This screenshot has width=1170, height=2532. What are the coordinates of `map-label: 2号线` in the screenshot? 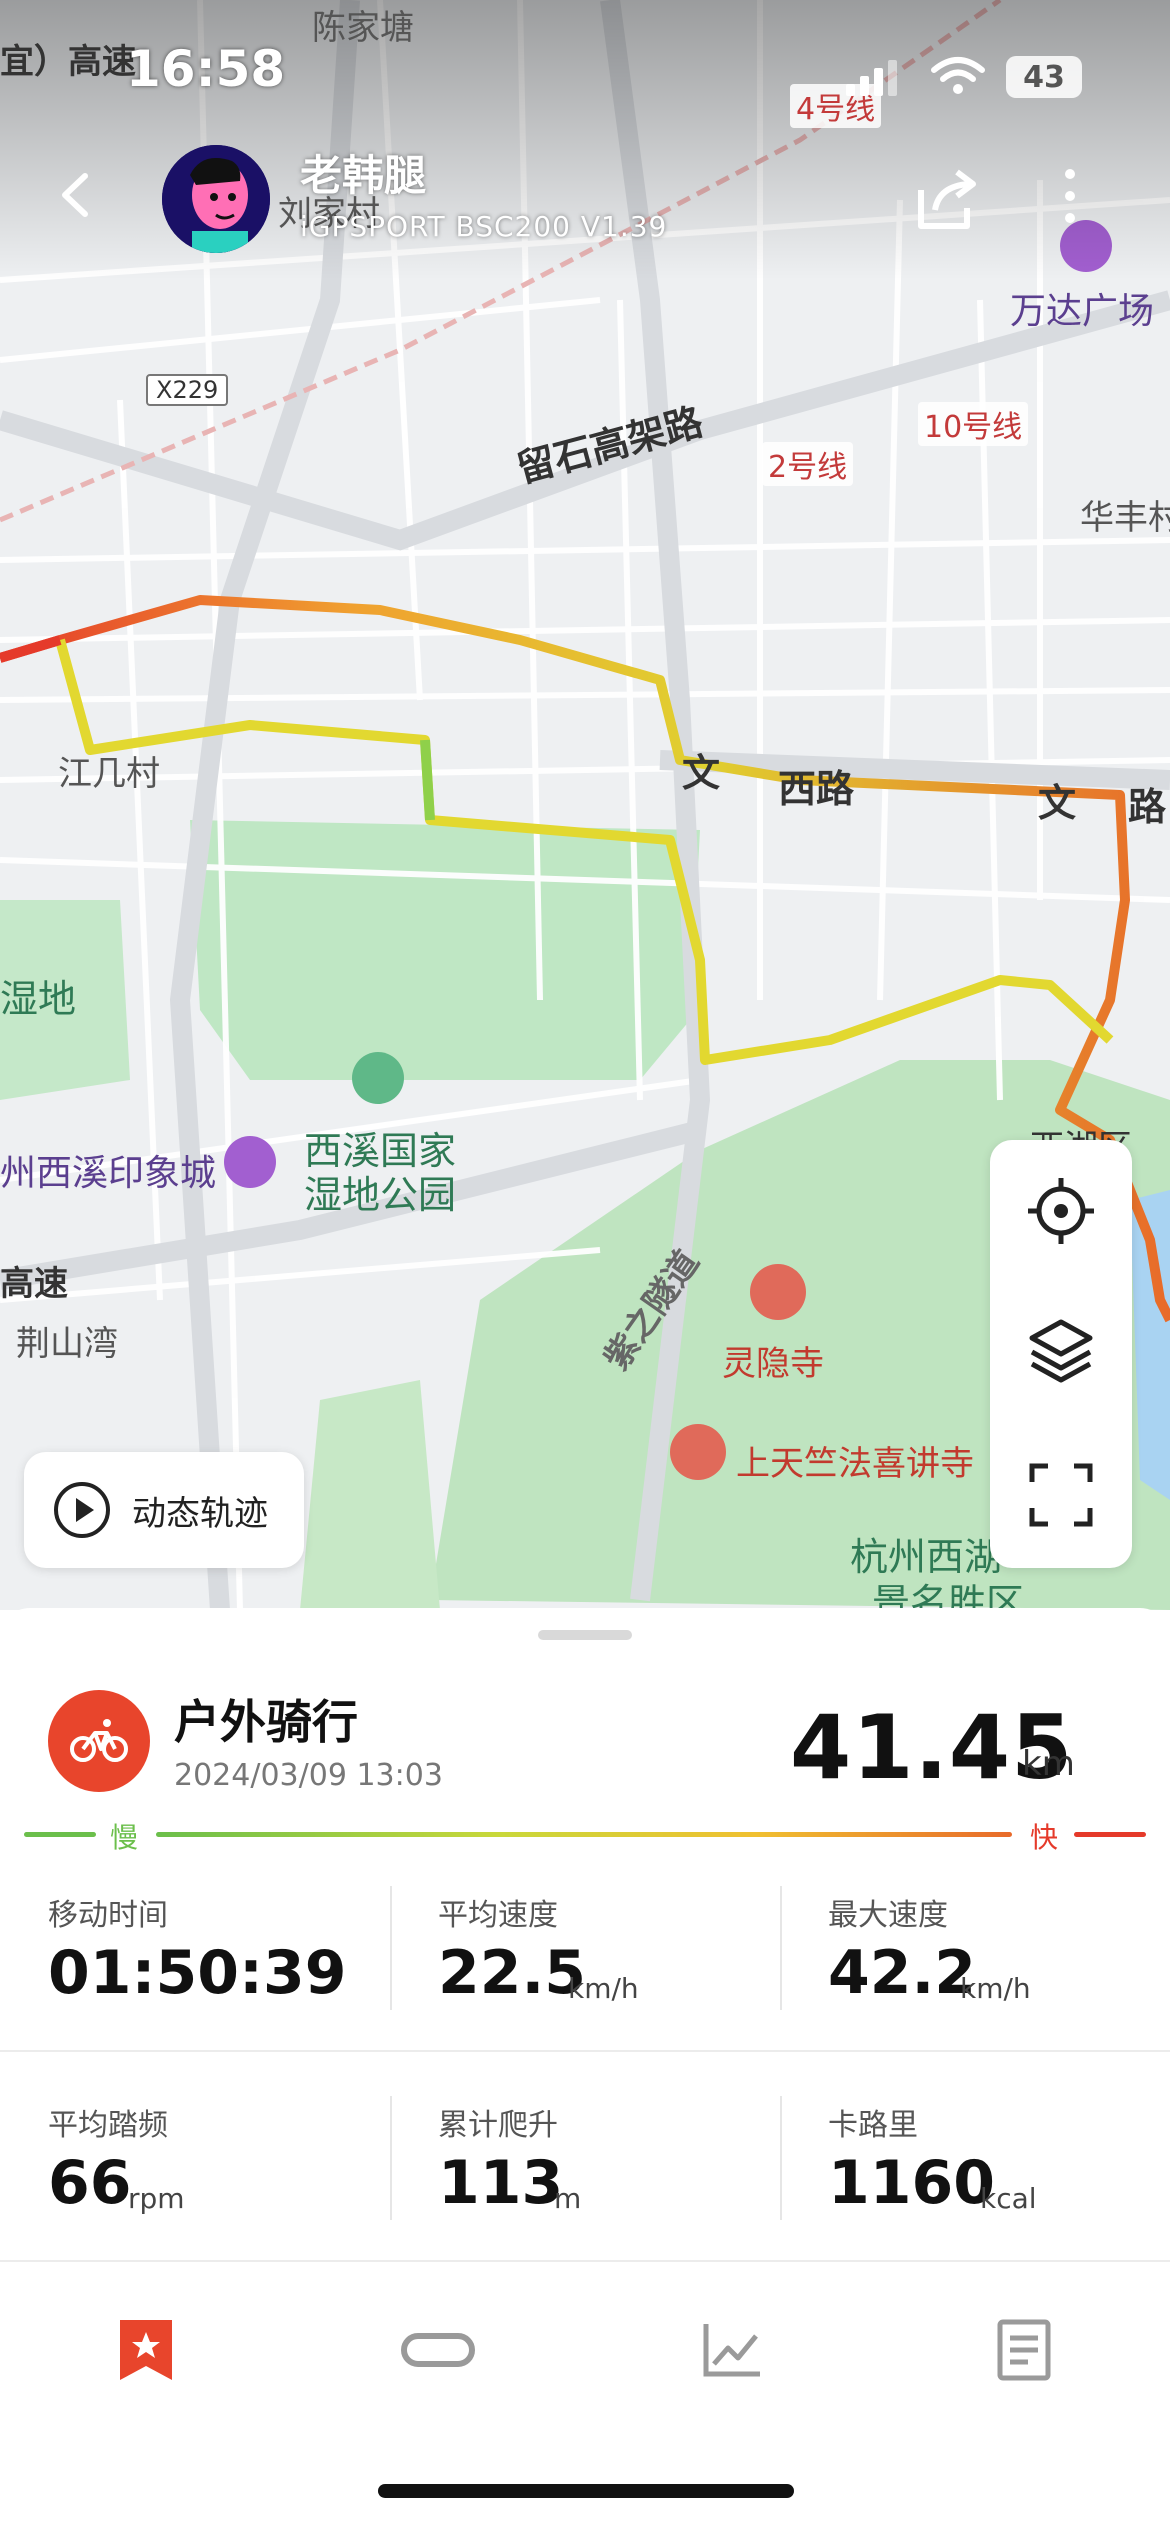 It's located at (808, 464).